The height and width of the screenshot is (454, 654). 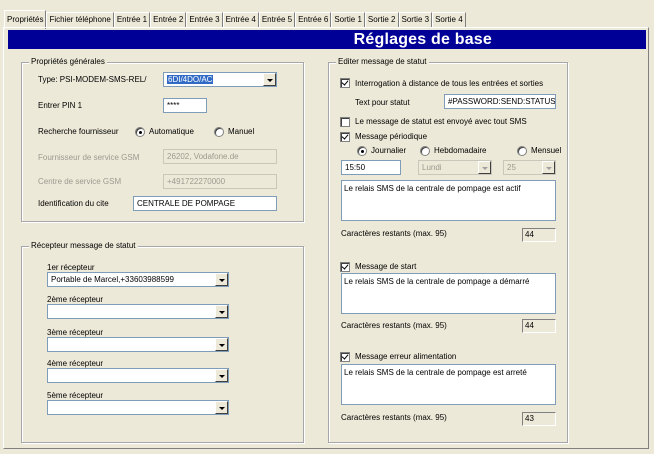 I want to click on monthly-label: Mensuel, so click(x=546, y=150).